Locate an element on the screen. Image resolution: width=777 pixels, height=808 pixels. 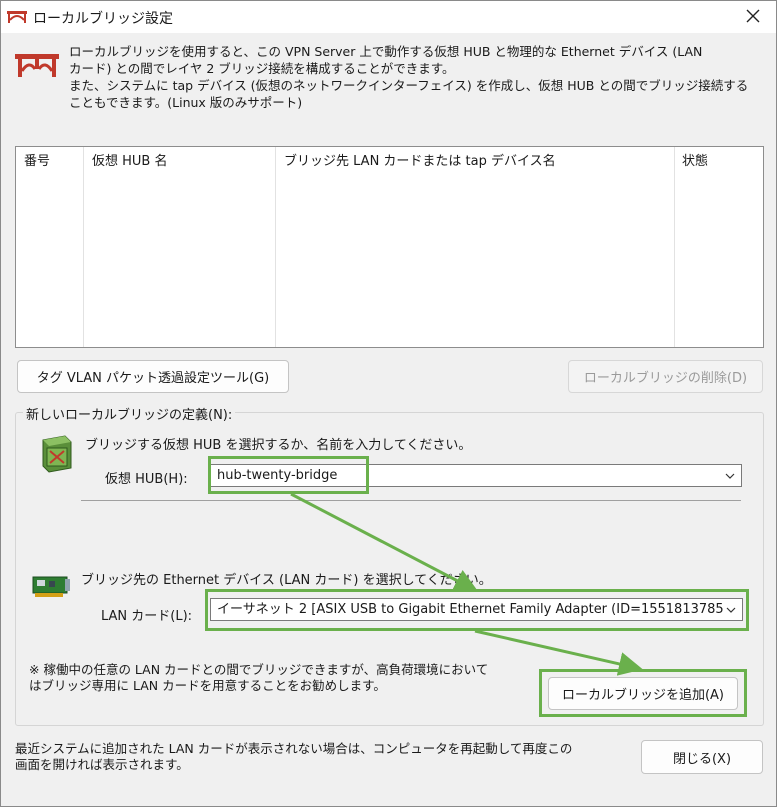
hub-combo-value: hub-twenty-bridge is located at coordinates (277, 475).